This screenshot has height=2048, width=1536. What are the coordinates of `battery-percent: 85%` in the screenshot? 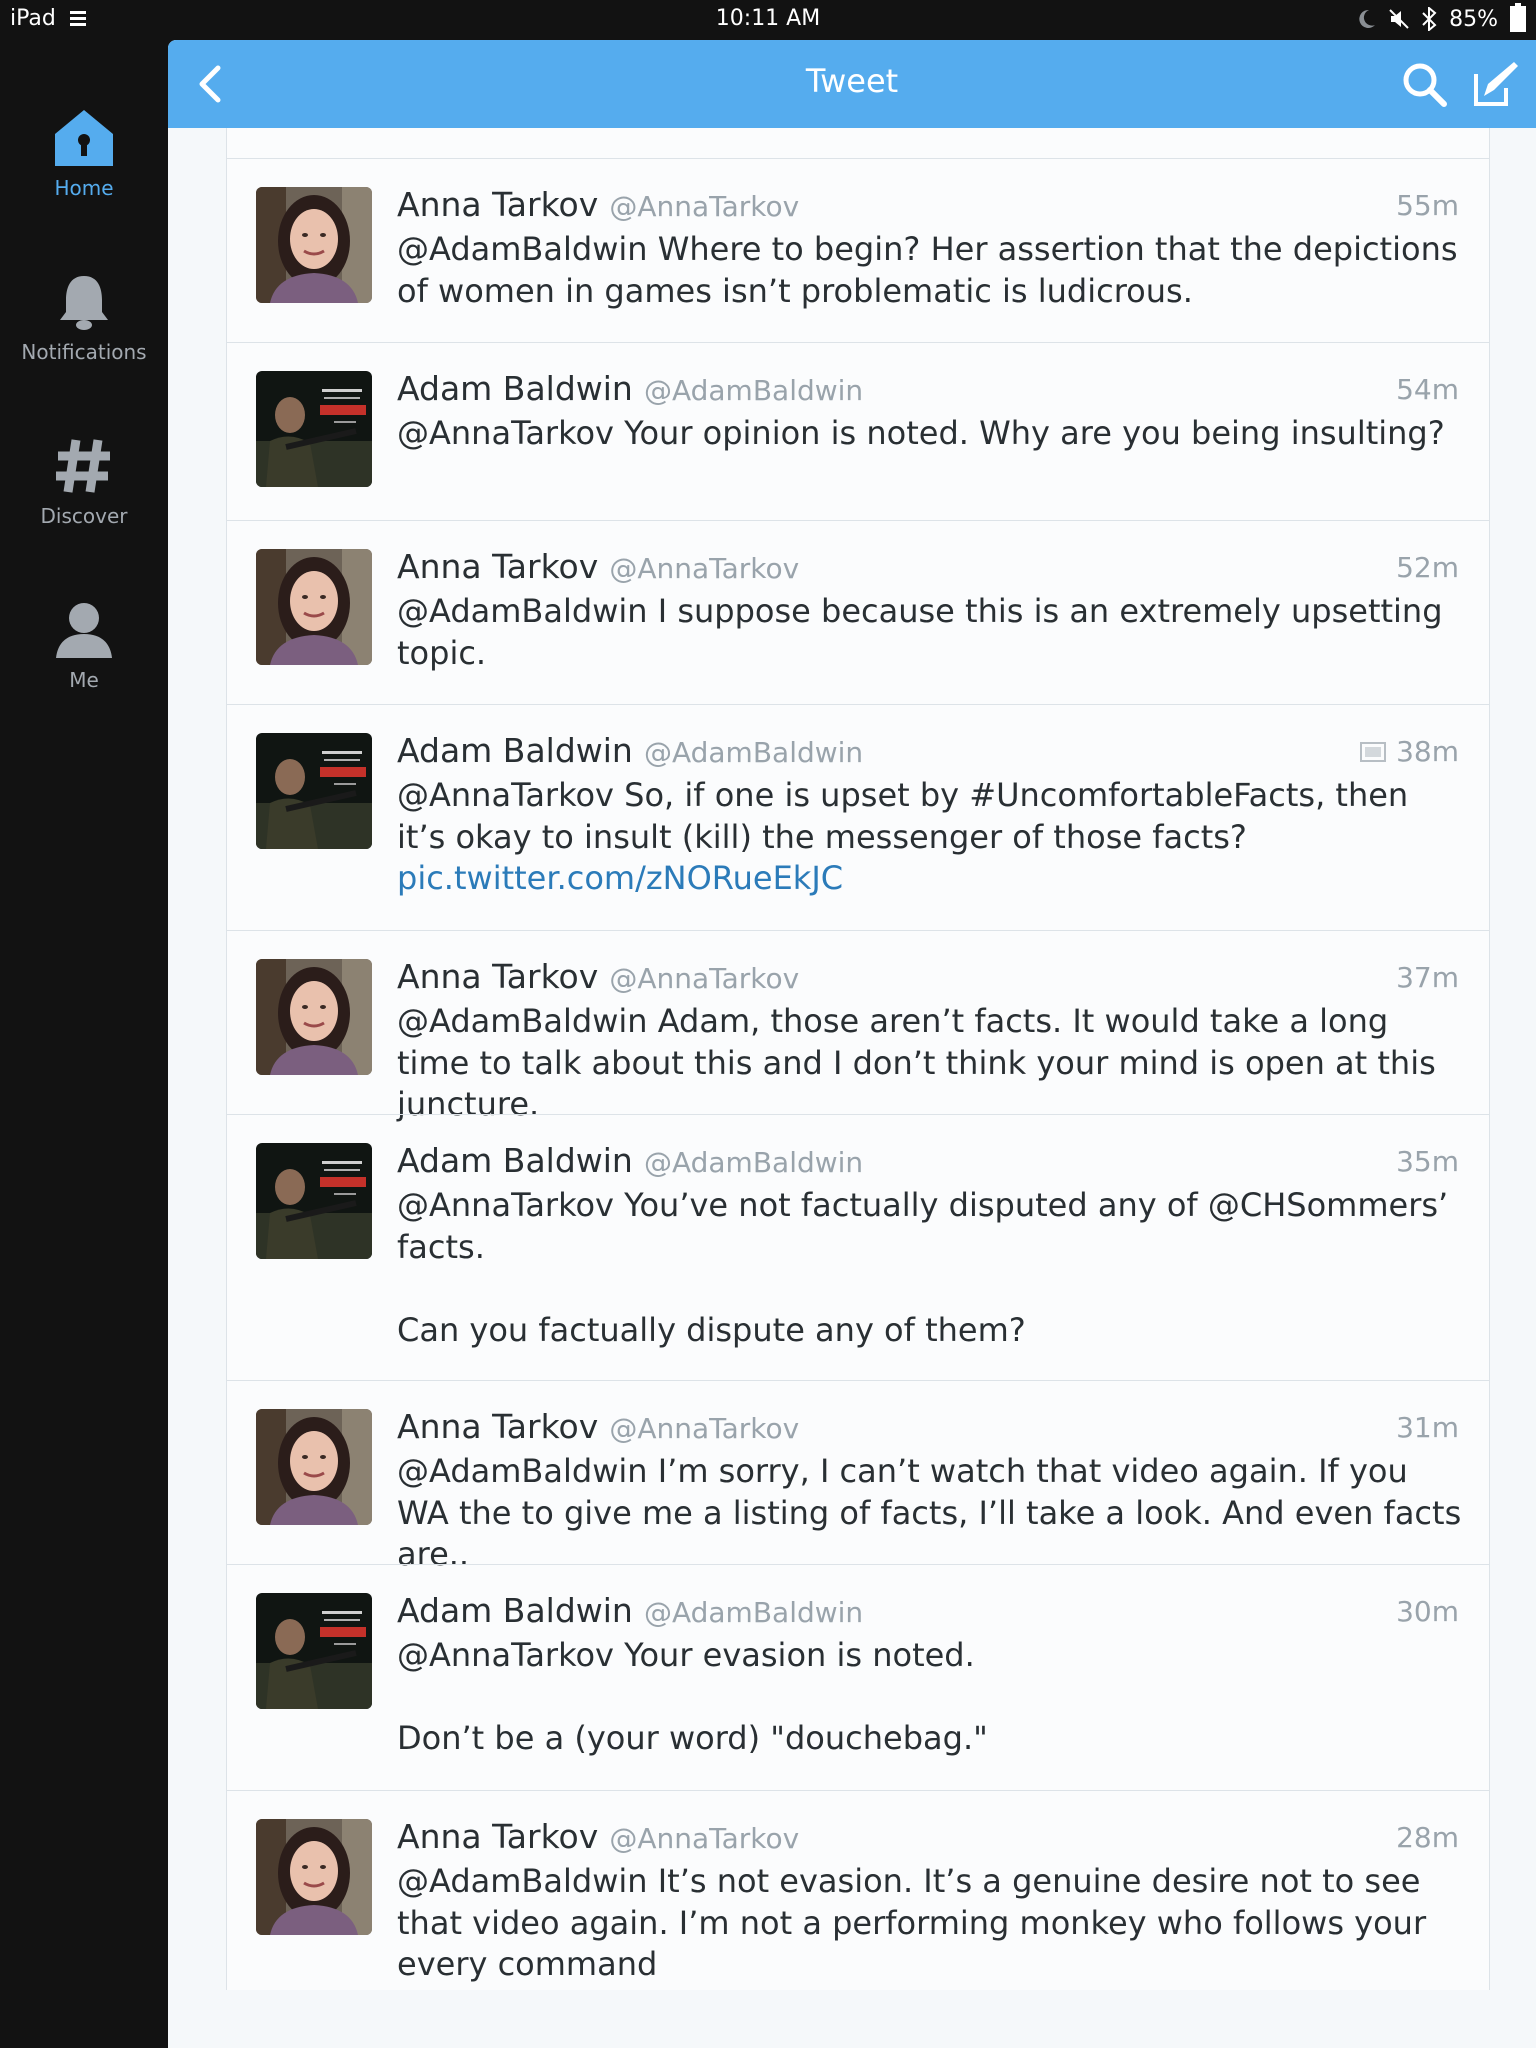 It's located at (1473, 19).